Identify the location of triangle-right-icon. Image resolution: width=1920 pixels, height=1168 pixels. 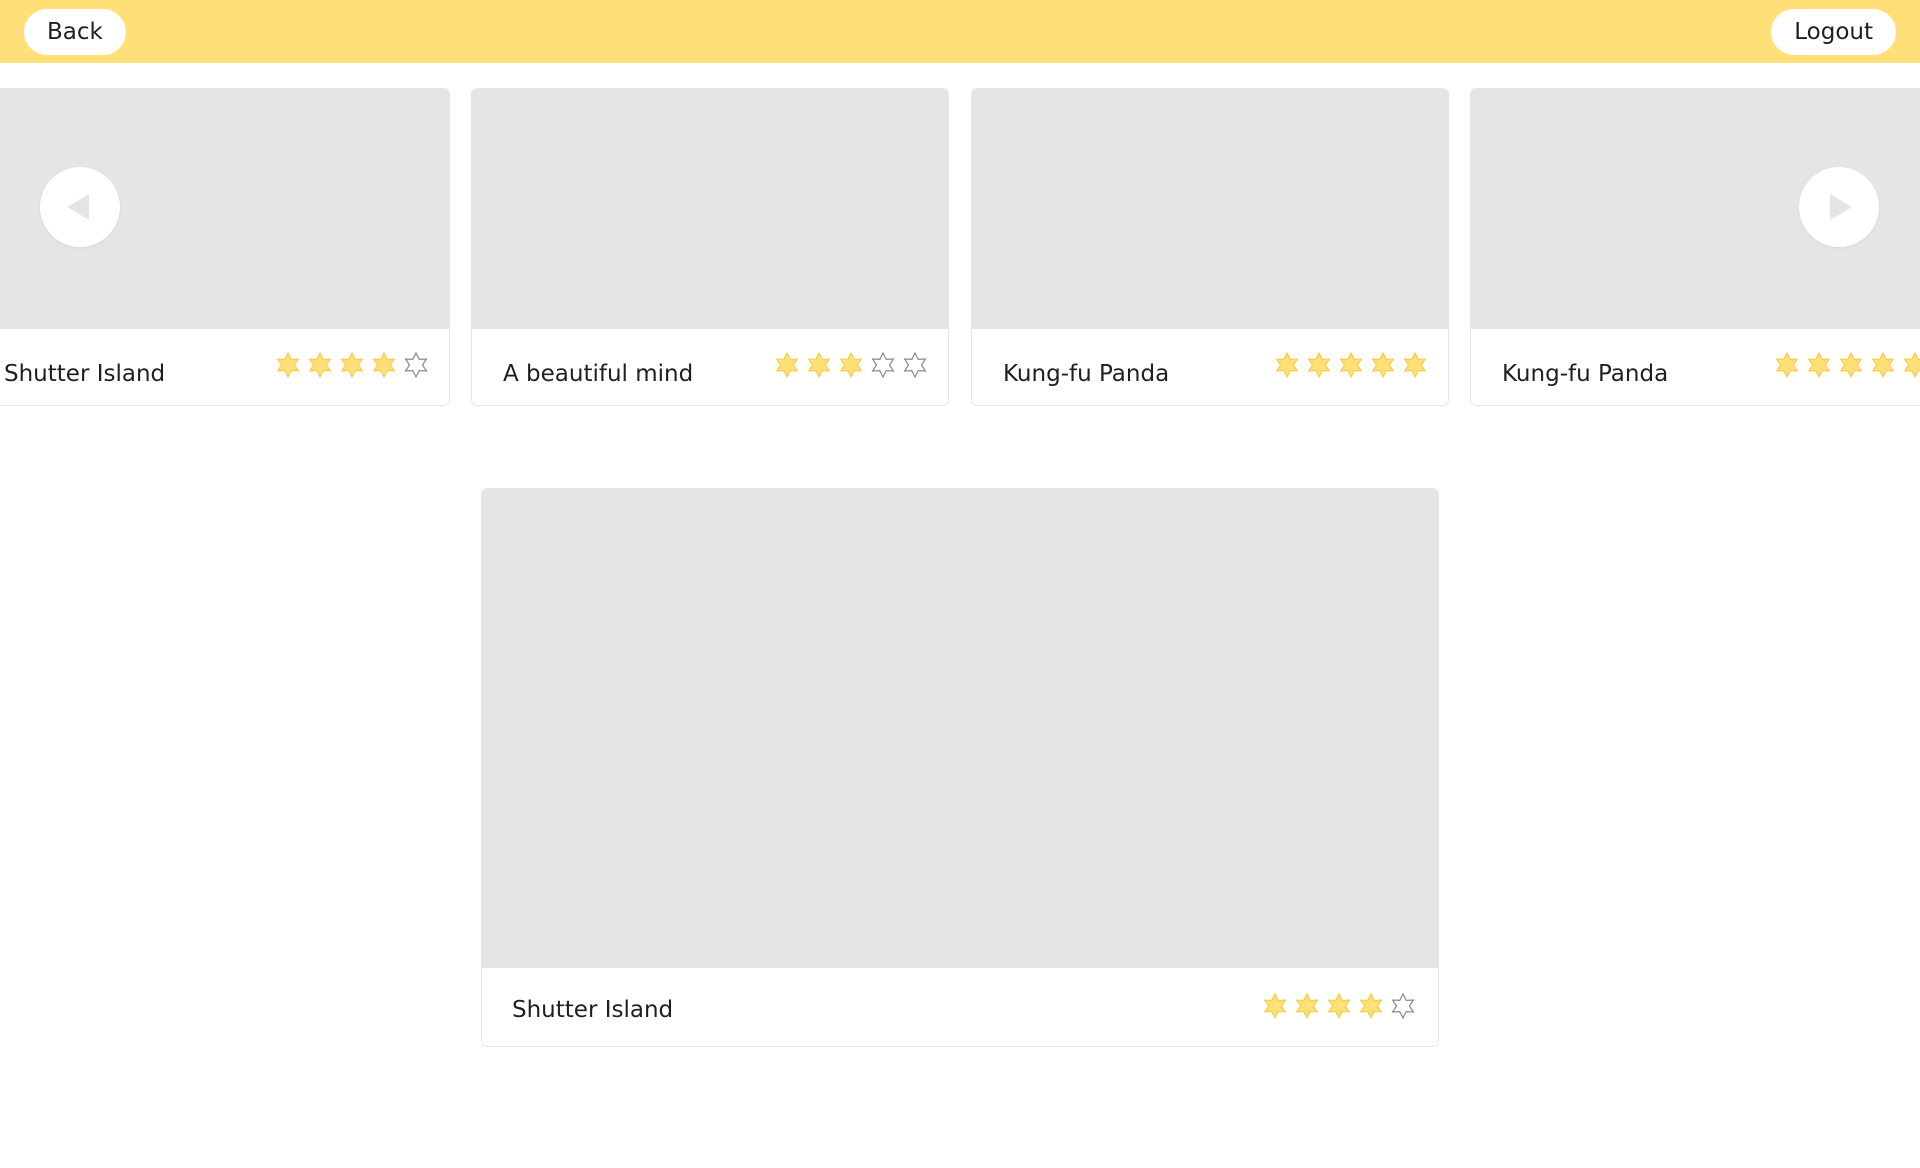
(1841, 207).